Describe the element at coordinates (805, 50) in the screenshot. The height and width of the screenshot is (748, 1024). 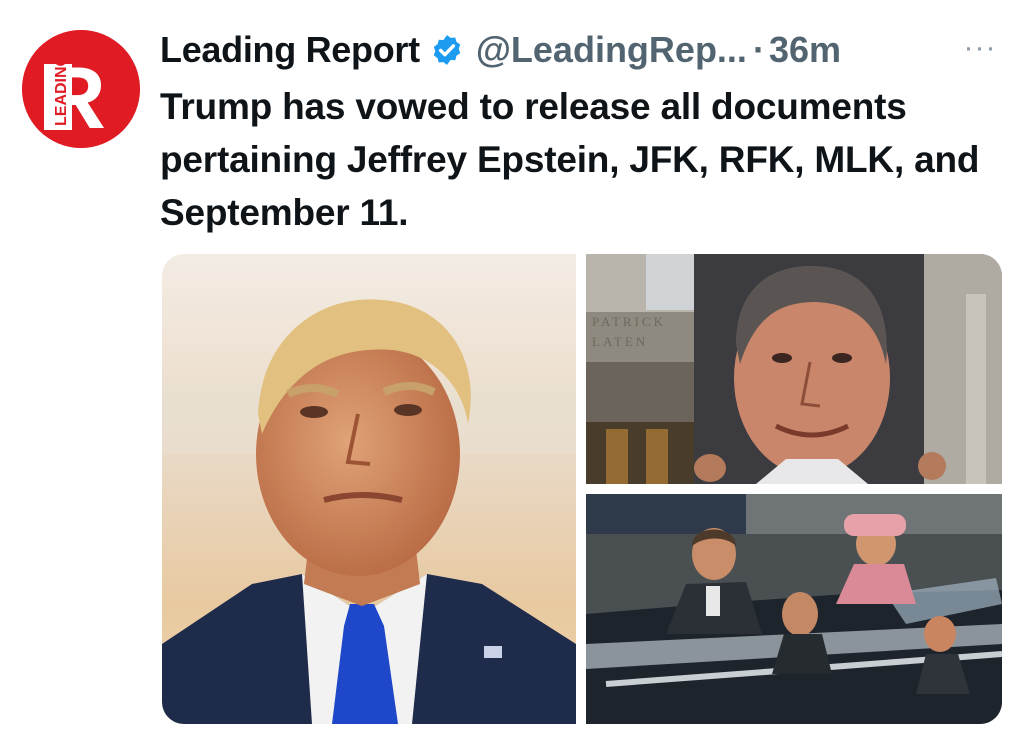
I see `timestamp: 36m` at that location.